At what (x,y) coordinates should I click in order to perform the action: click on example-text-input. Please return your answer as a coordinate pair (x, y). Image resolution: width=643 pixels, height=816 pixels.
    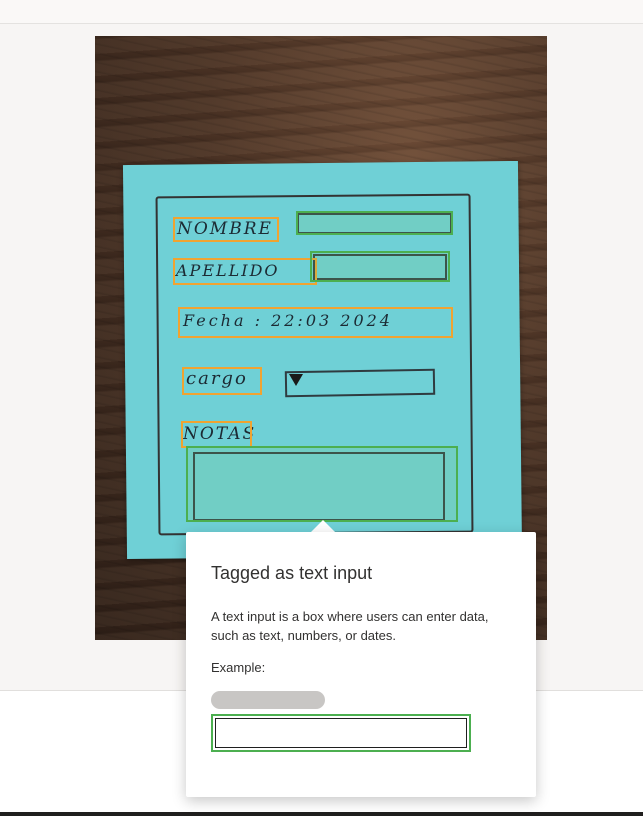
    Looking at the image, I should click on (341, 733).